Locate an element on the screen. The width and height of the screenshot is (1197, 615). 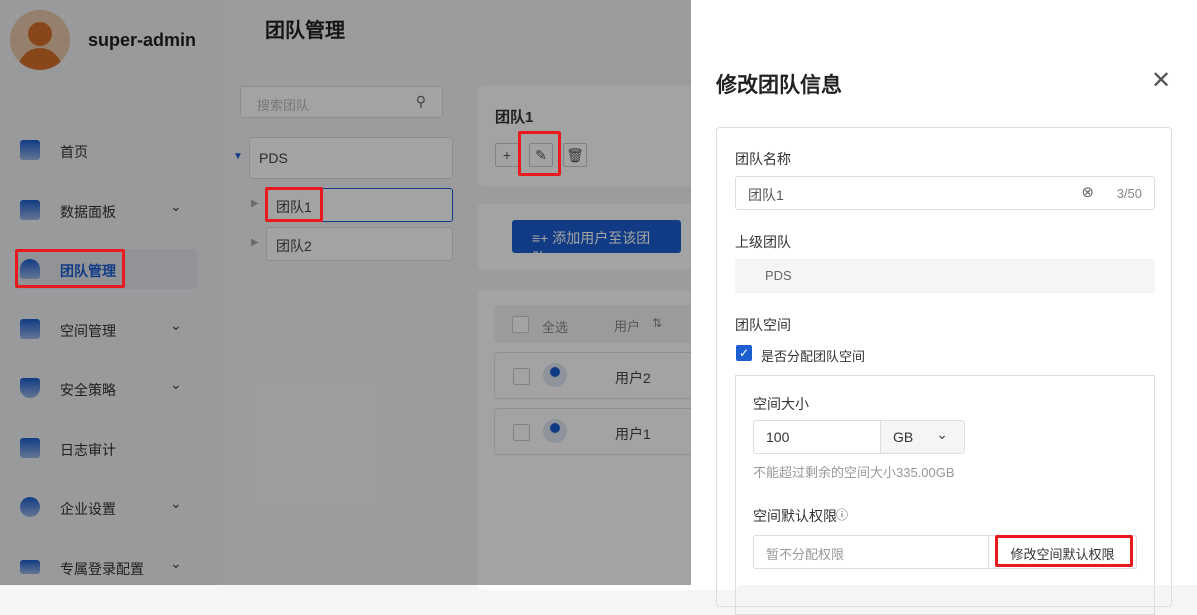
space-size-label: 空间大小 is located at coordinates (781, 404).